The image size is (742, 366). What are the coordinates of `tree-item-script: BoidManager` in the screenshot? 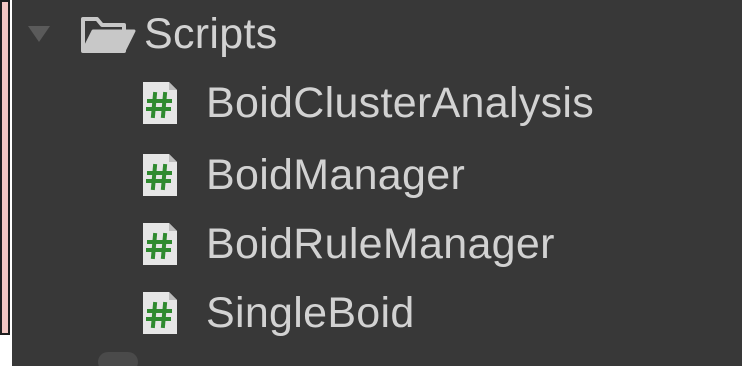 It's located at (302, 175).